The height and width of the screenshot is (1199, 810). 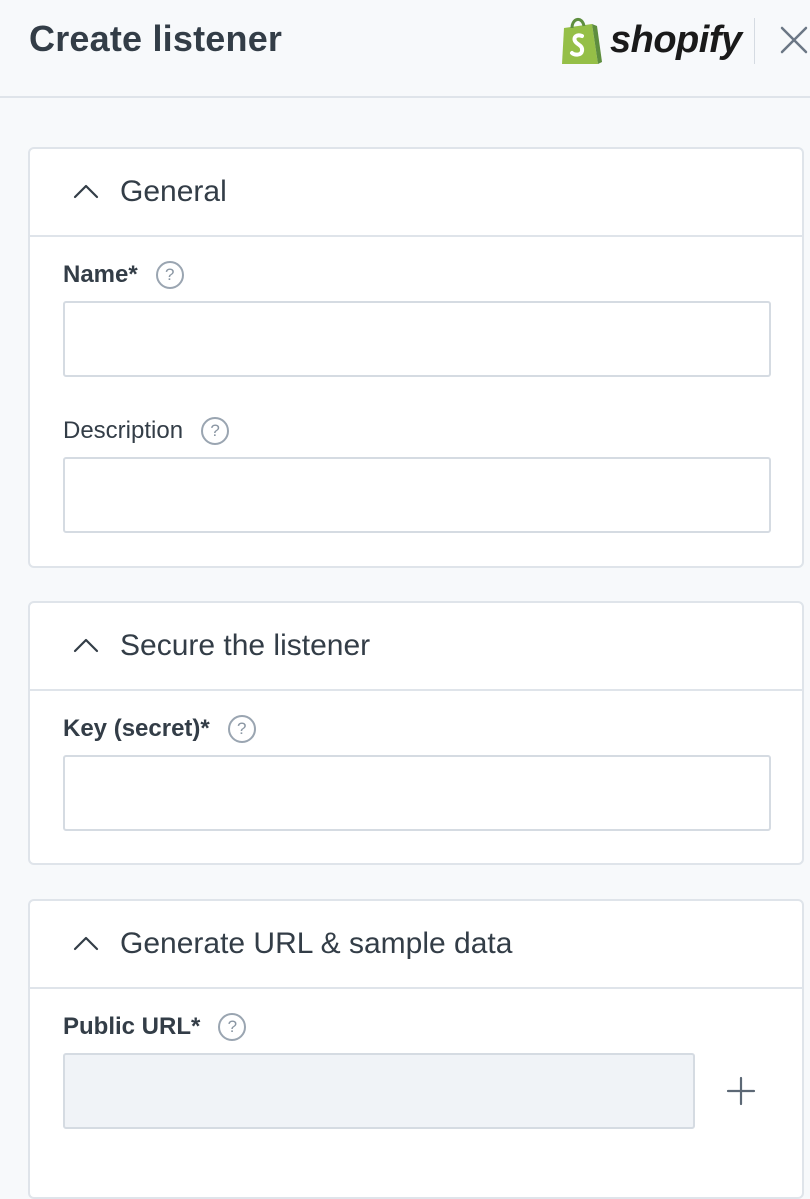 What do you see at coordinates (754, 41) in the screenshot?
I see `header-divider` at bounding box center [754, 41].